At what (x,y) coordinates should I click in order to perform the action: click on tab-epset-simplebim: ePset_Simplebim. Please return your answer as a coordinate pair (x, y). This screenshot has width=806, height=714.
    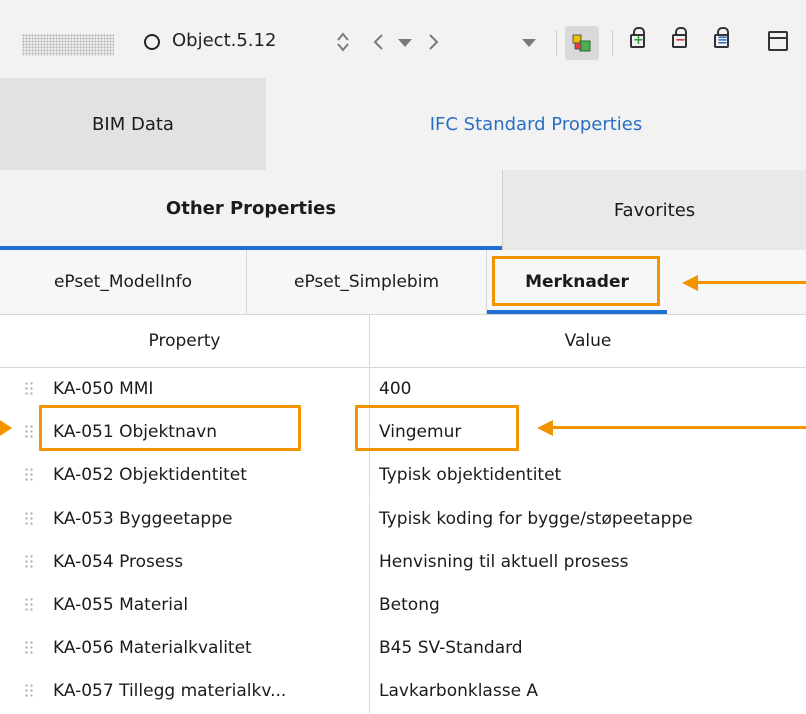
    Looking at the image, I should click on (367, 282).